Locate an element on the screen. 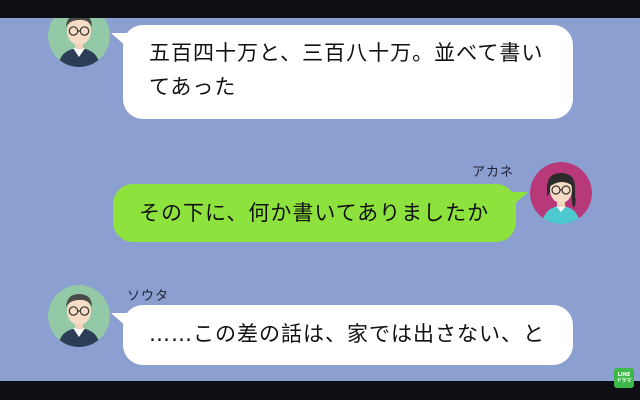 The image size is (640, 400). message-bubble-3: ……この差の話は、家では出さない、と is located at coordinates (342, 335).